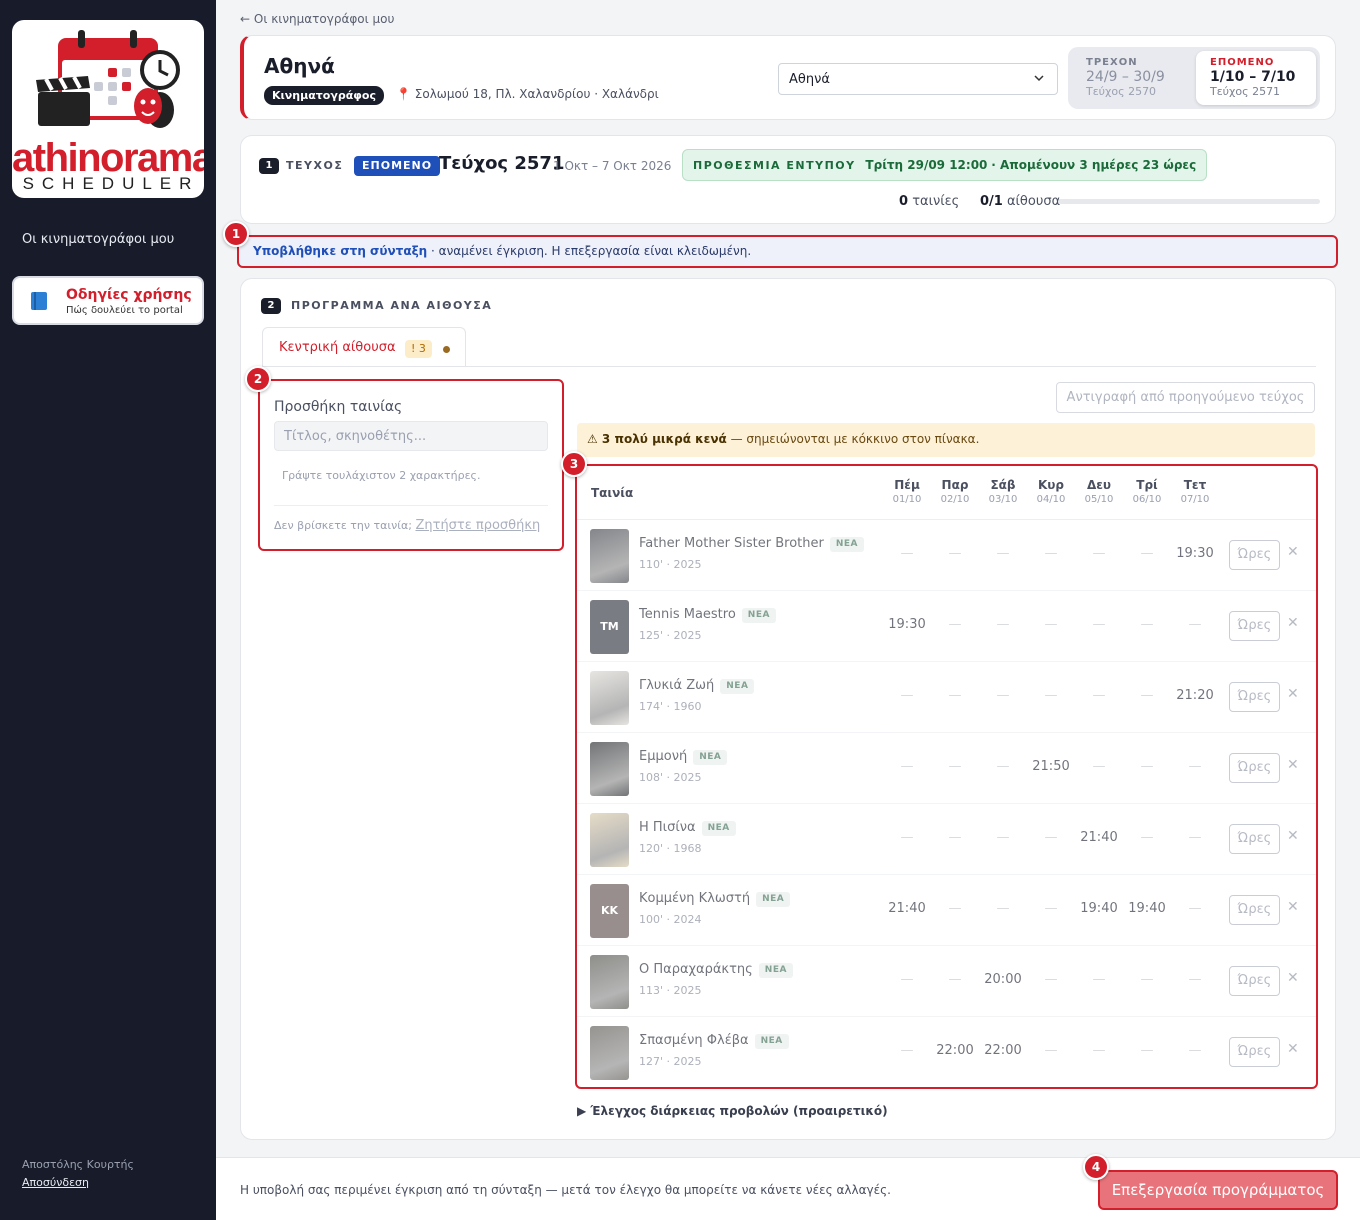 This screenshot has height=1220, width=1360. What do you see at coordinates (317, 19) in the screenshot?
I see `breadcrumb-back-link: ← Οι κινηματογράφοι μου` at bounding box center [317, 19].